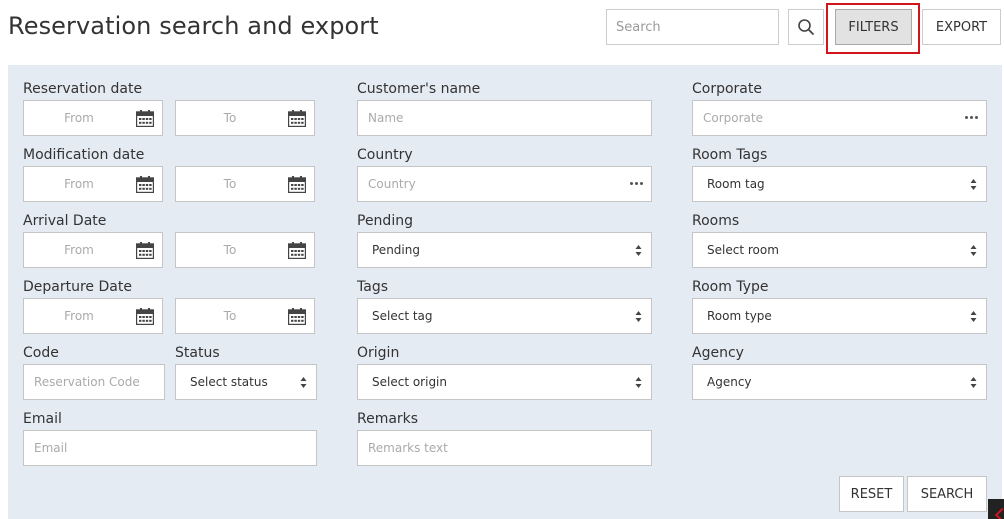 This screenshot has height=519, width=1004. What do you see at coordinates (961, 27) in the screenshot?
I see `export-button: EXPORT` at bounding box center [961, 27].